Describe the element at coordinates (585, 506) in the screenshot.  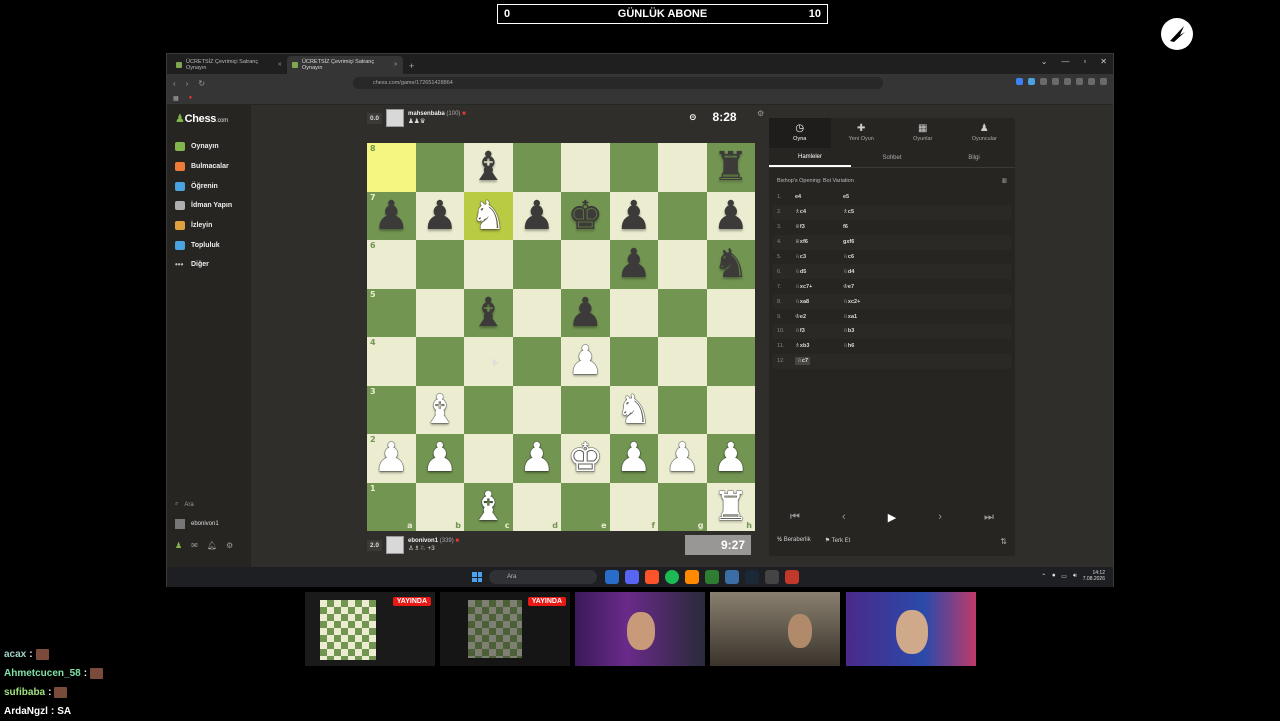
I see `square-e1: e` at that location.